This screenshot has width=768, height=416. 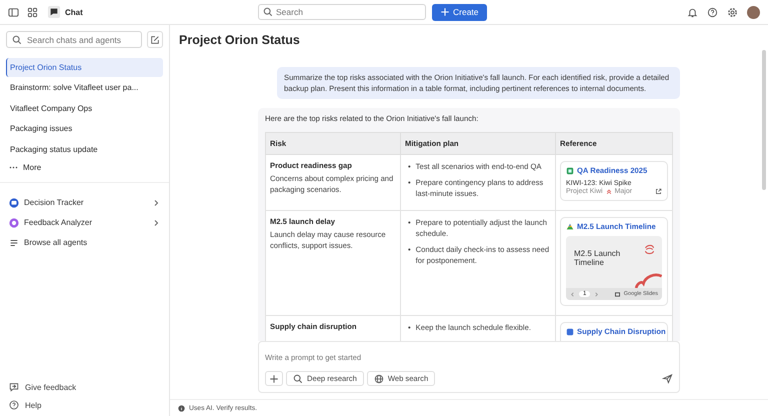 What do you see at coordinates (732, 12) in the screenshot?
I see `settings-icon` at bounding box center [732, 12].